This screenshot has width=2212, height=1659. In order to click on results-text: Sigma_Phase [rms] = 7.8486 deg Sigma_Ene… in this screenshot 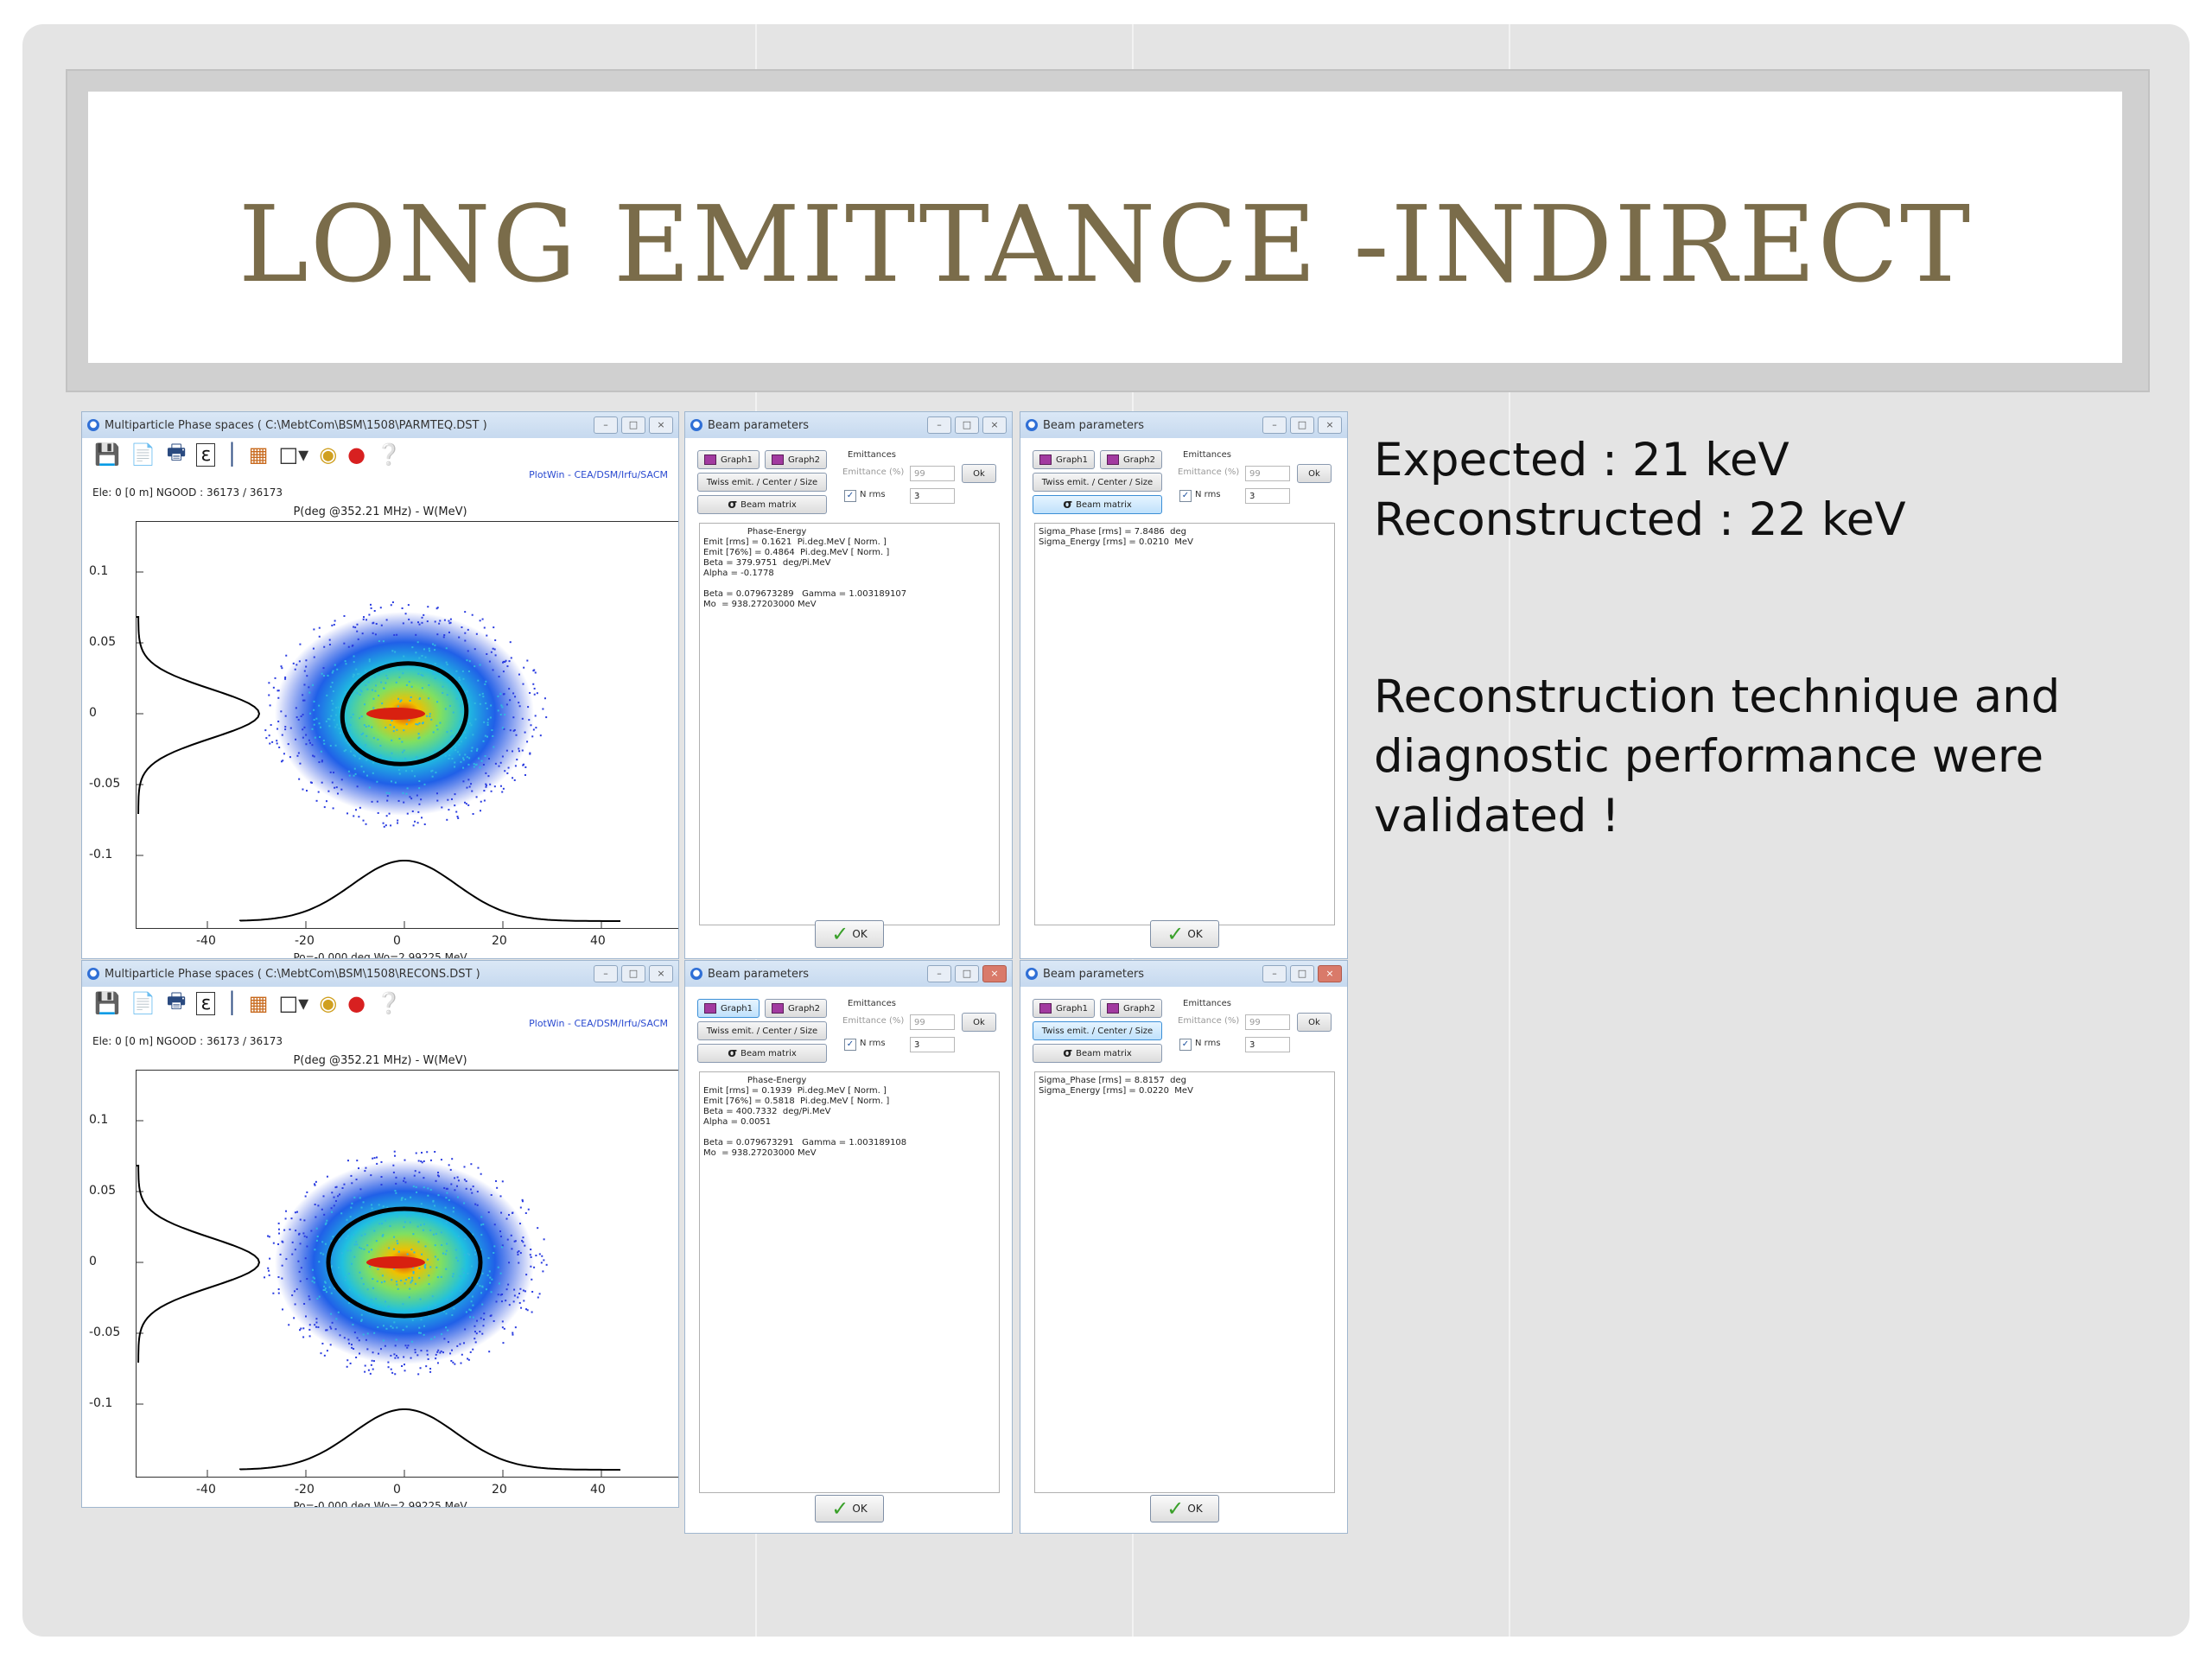, I will do `click(1184, 724)`.